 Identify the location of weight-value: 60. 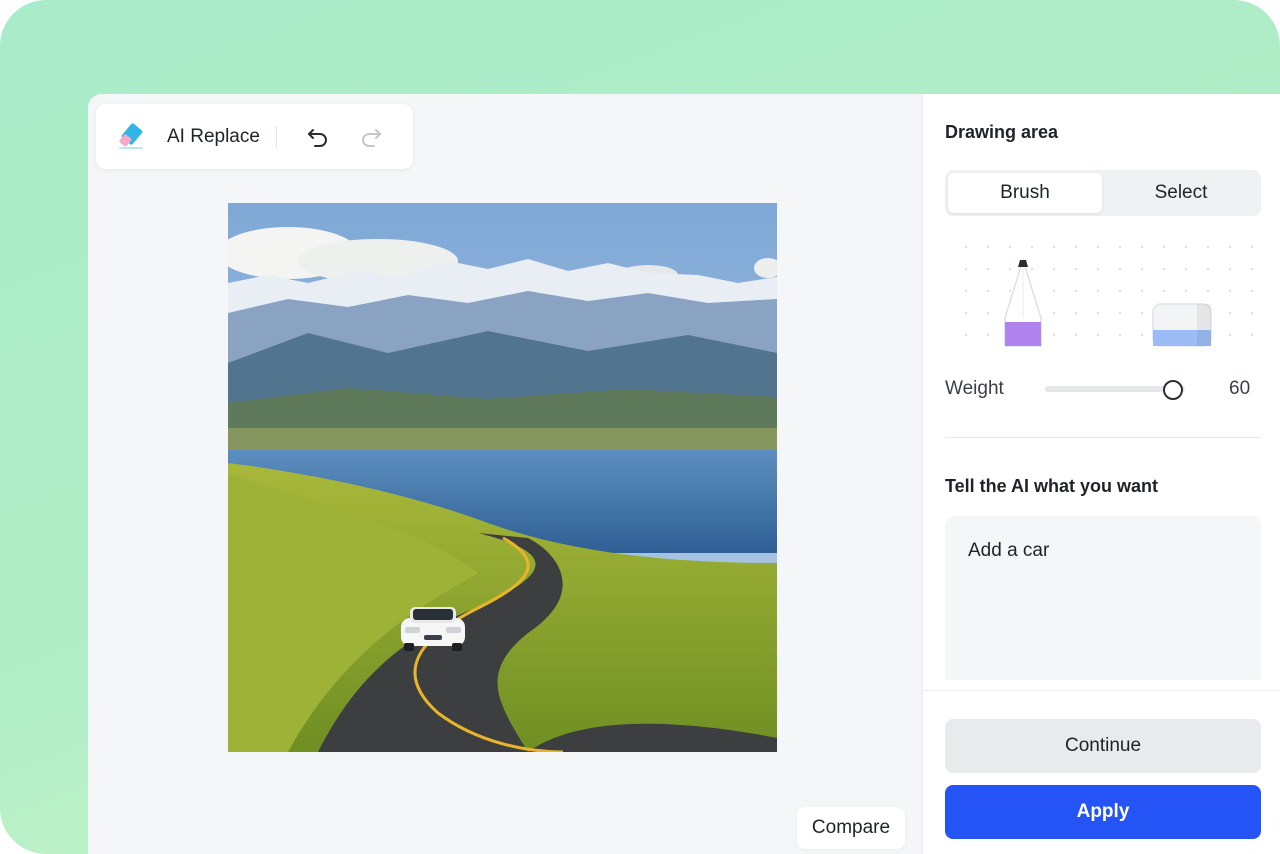
(1240, 388).